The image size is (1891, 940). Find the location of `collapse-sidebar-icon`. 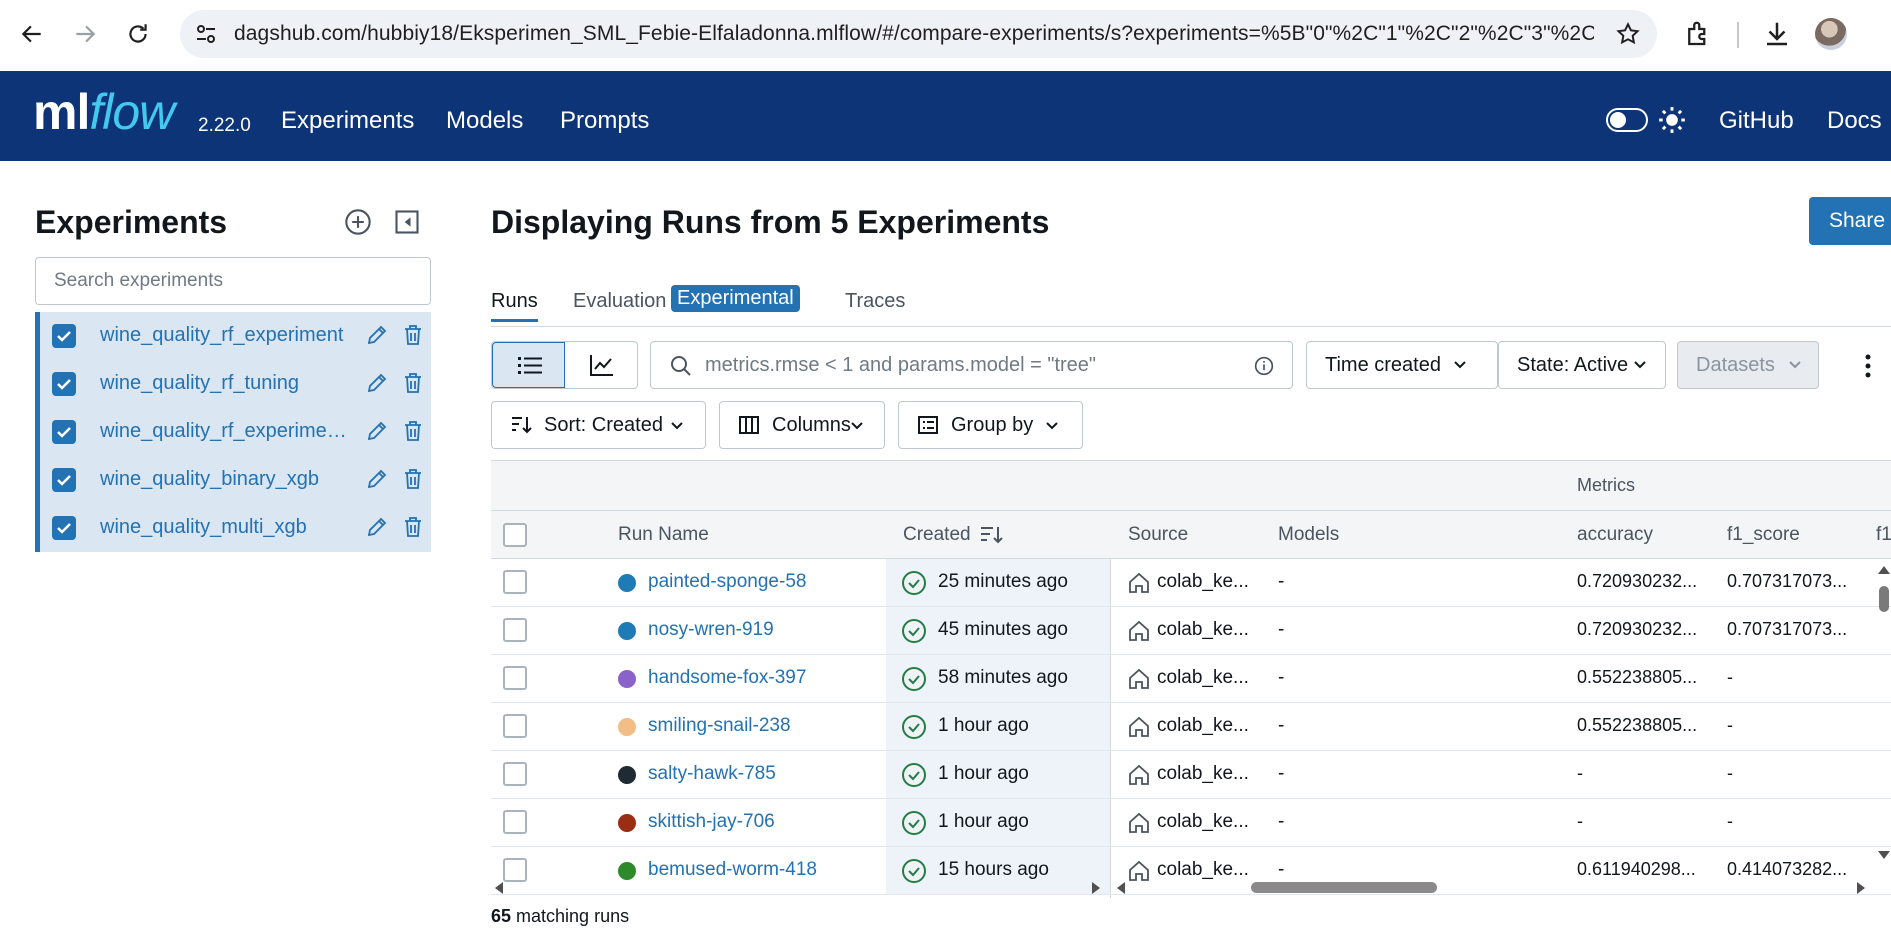

collapse-sidebar-icon is located at coordinates (407, 222).